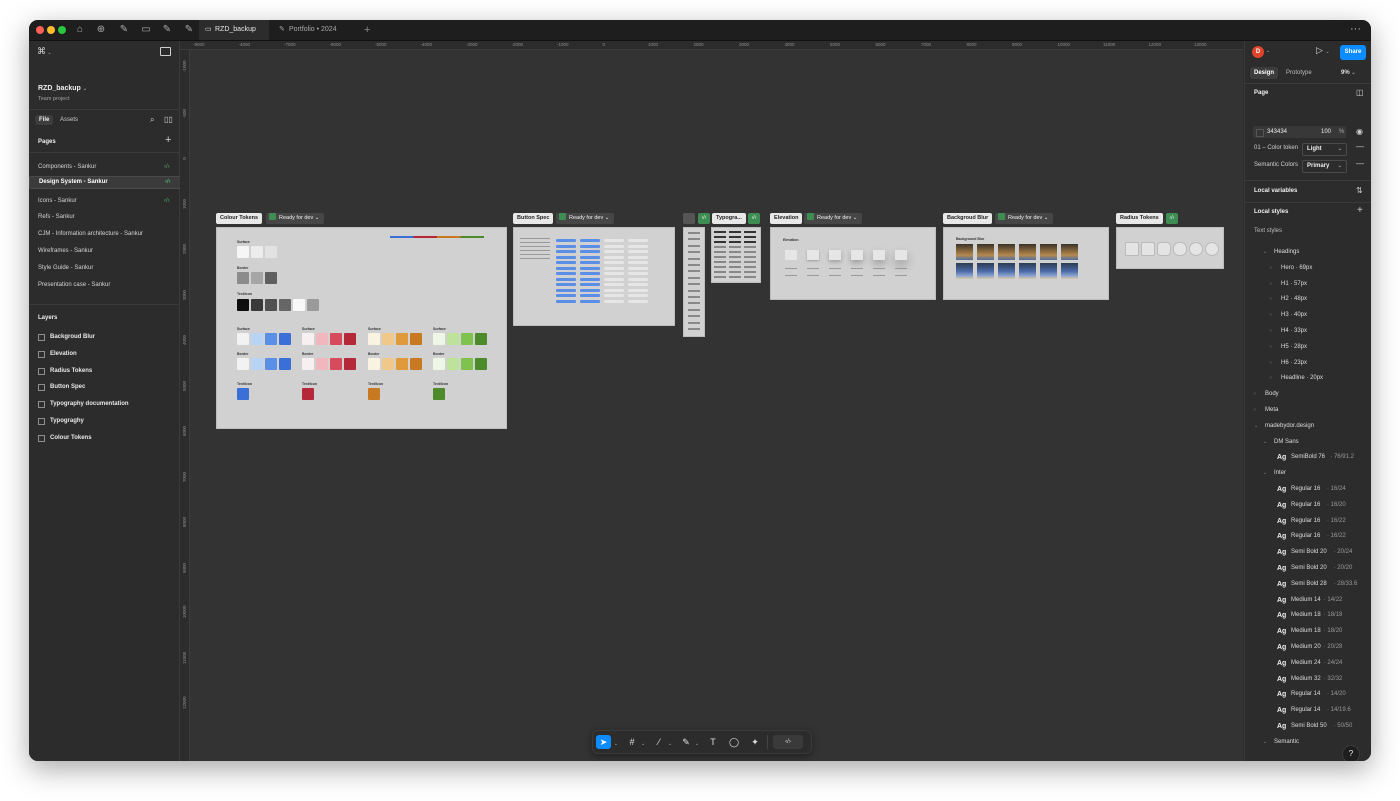 The height and width of the screenshot is (801, 1400). What do you see at coordinates (109, 182) in the screenshot?
I see `page-item: Design System - Sankur ‹/›` at bounding box center [109, 182].